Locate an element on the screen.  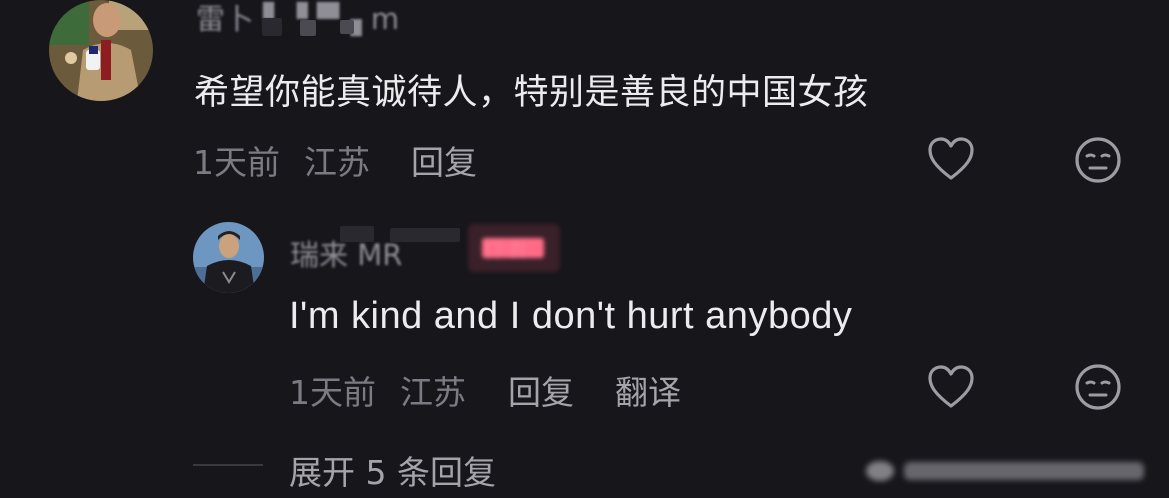
reply-button: 回复 is located at coordinates (444, 160).